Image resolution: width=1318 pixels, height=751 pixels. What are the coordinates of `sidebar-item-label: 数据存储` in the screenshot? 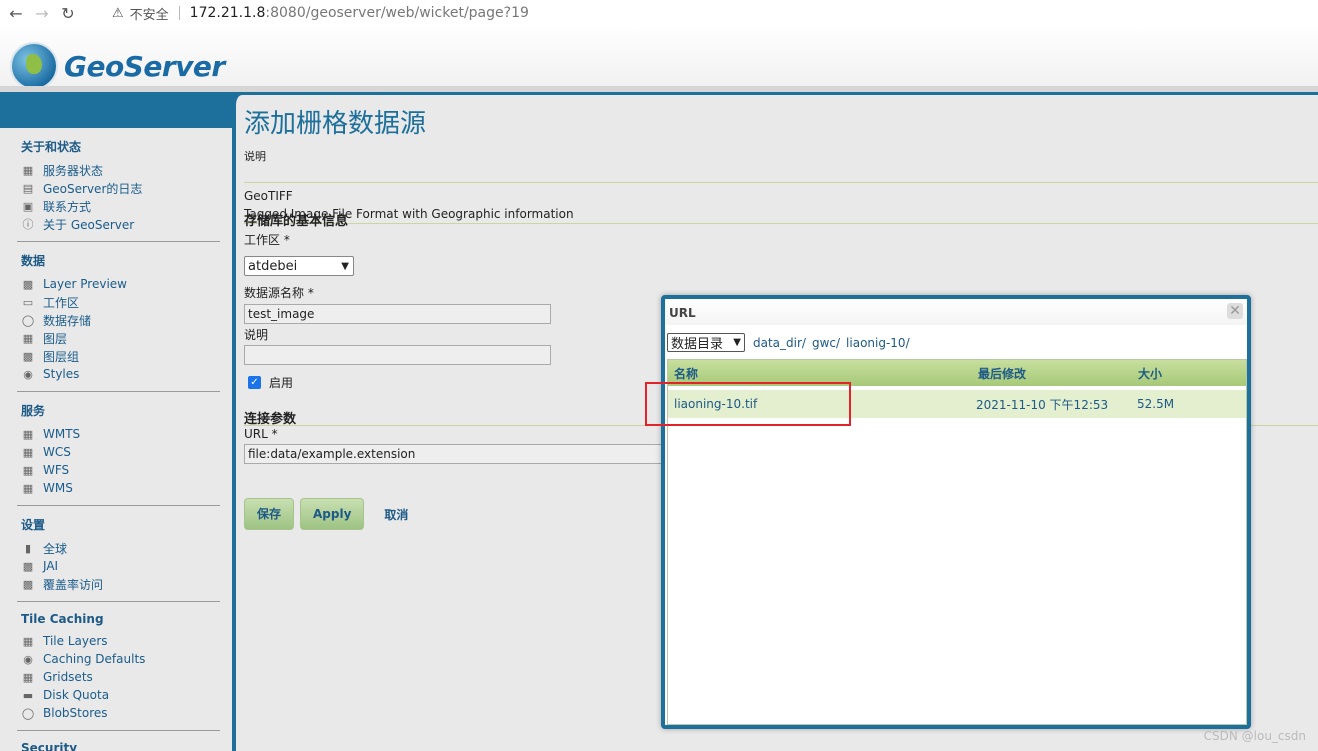 It's located at (67, 320).